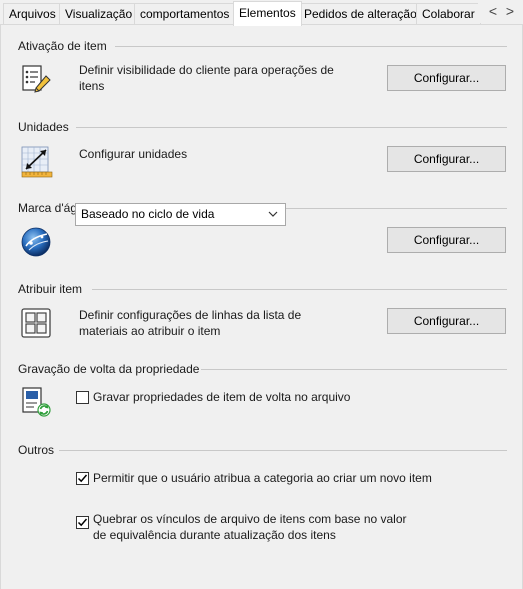 The image size is (523, 589). I want to click on writeback-icon, so click(36, 402).